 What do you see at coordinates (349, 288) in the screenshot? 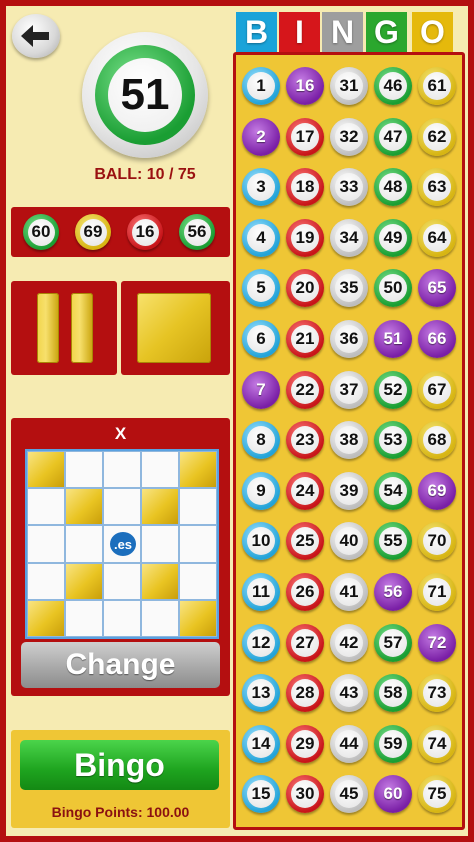
I see `number-ball-label: 35` at bounding box center [349, 288].